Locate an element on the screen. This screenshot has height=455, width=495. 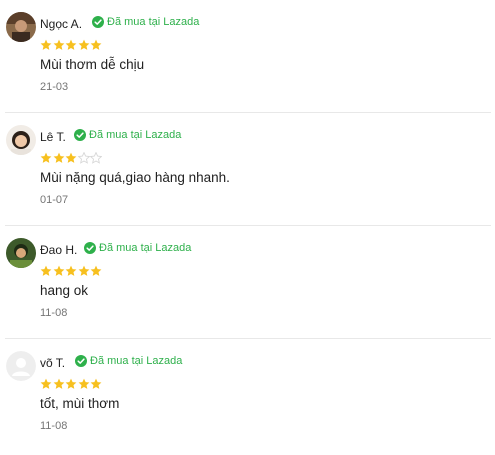
reviewer-name: Lê T. is located at coordinates (53, 137).